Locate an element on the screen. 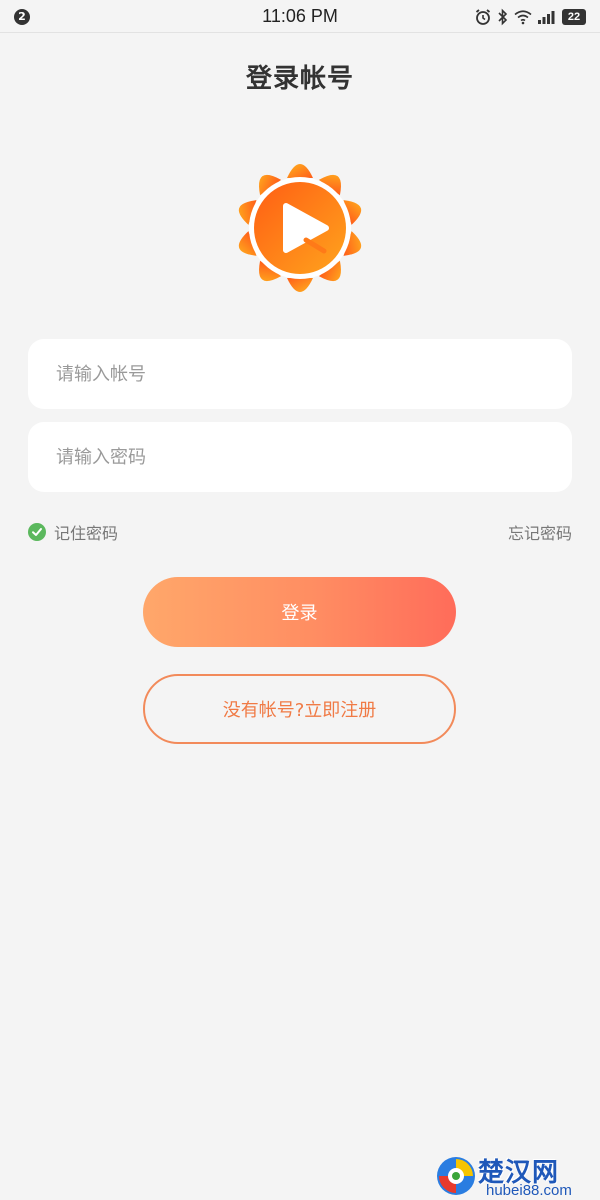  wifi-icon is located at coordinates (523, 17).